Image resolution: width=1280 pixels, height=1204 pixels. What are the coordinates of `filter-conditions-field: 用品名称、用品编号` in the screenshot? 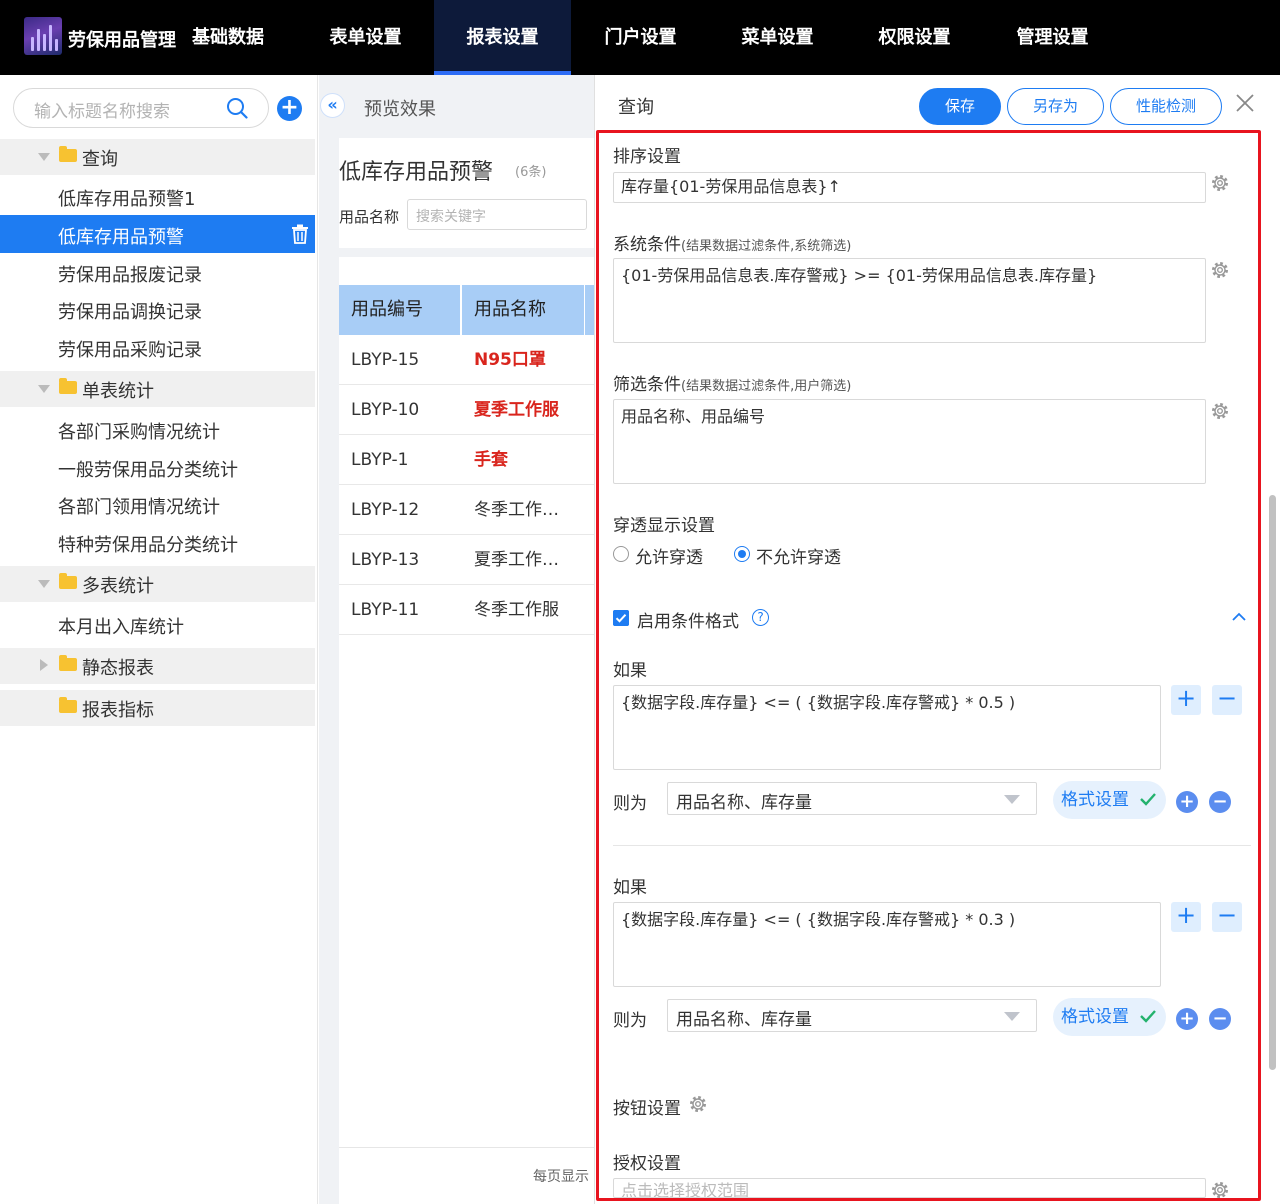 It's located at (909, 441).